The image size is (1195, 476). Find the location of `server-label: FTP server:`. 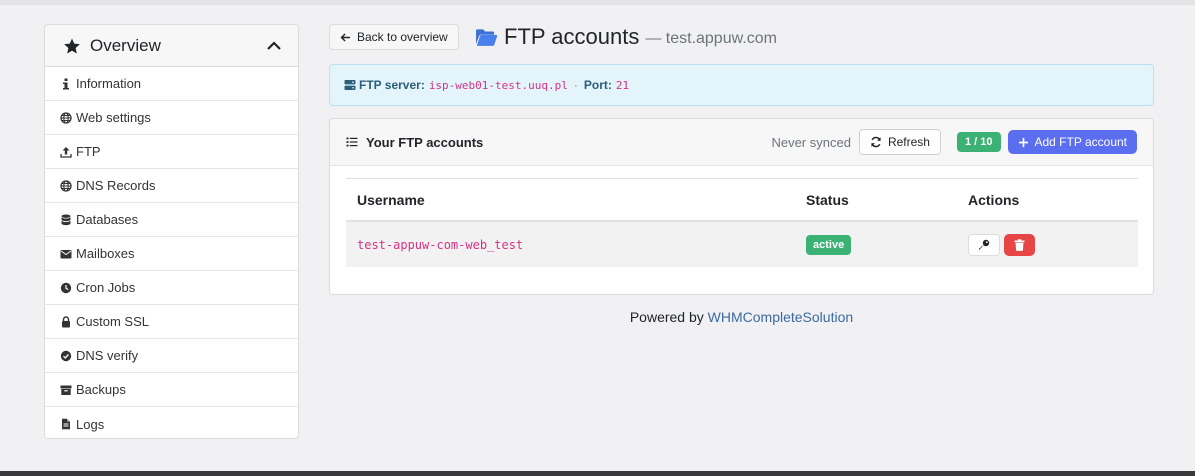

server-label: FTP server: is located at coordinates (392, 85).